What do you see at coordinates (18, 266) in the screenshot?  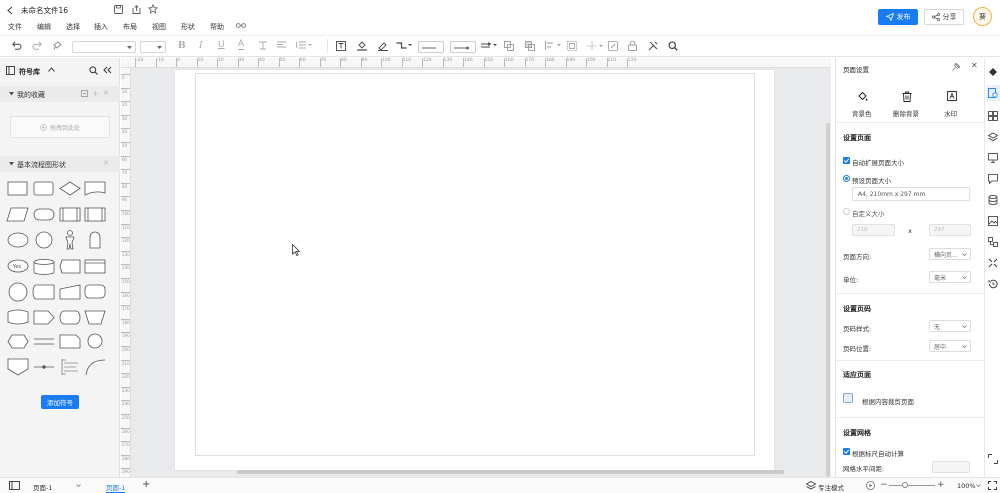 I see `shape-label-yes: Yes` at bounding box center [18, 266].